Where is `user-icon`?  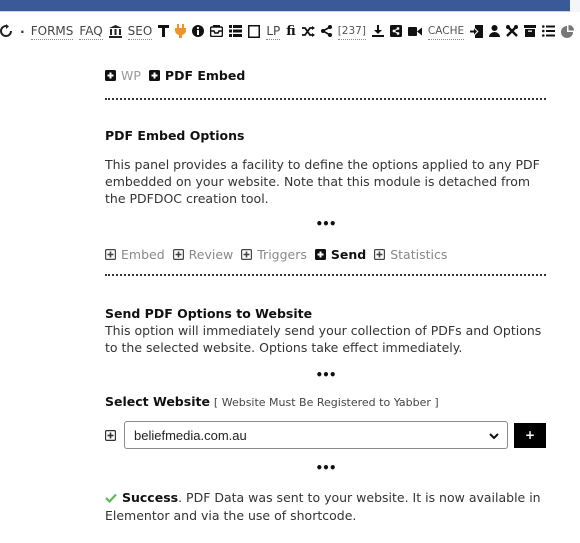
user-icon is located at coordinates (495, 31).